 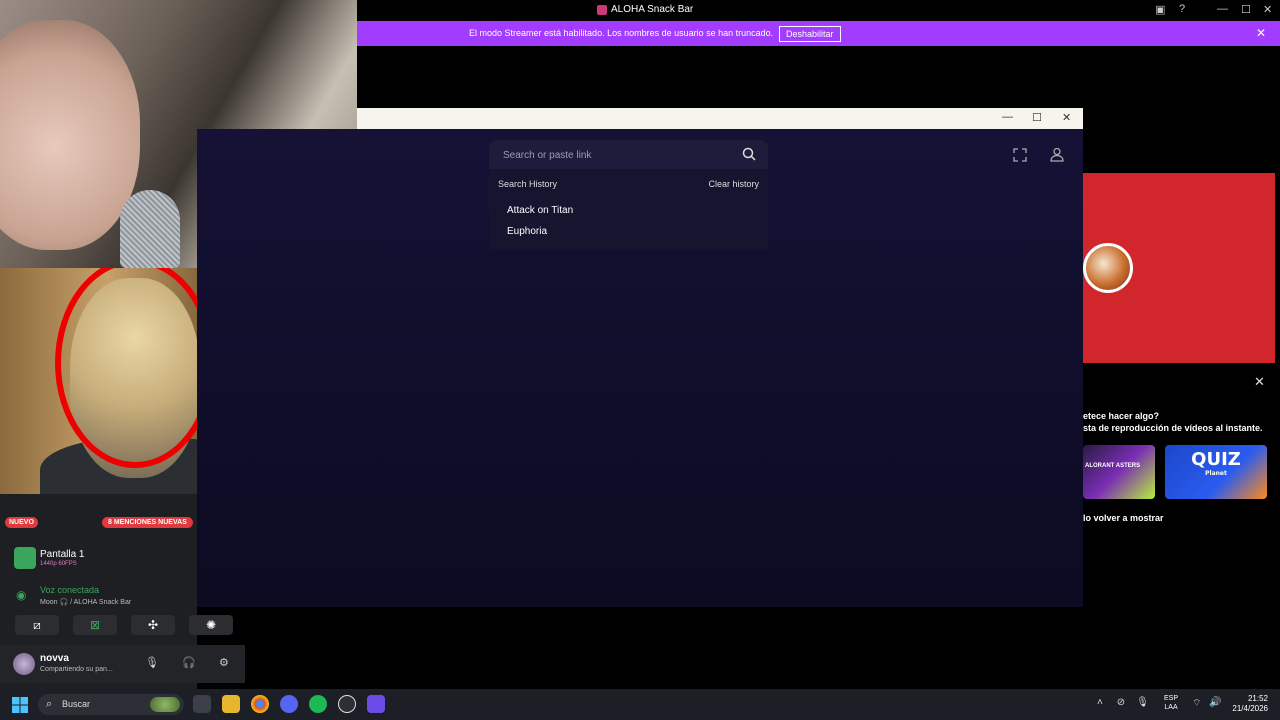 I want to click on window-titlebar: ALOHA Snack Bar ▣ ? — ☐ ✕, so click(x=818, y=10).